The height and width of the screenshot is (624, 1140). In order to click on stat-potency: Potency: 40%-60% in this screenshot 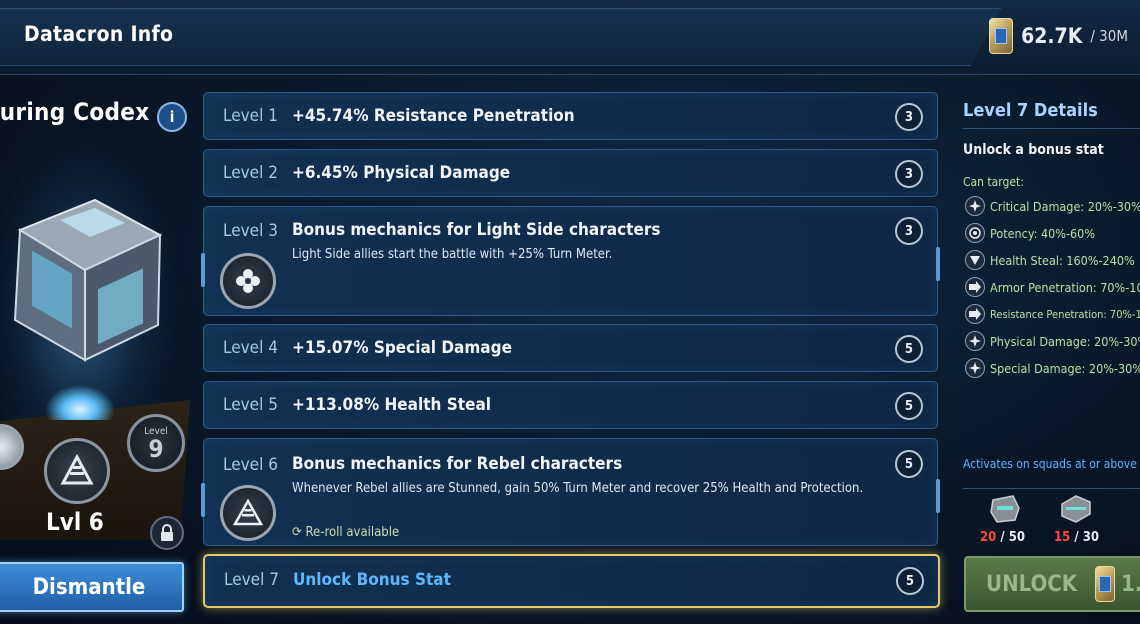, I will do `click(1030, 233)`.